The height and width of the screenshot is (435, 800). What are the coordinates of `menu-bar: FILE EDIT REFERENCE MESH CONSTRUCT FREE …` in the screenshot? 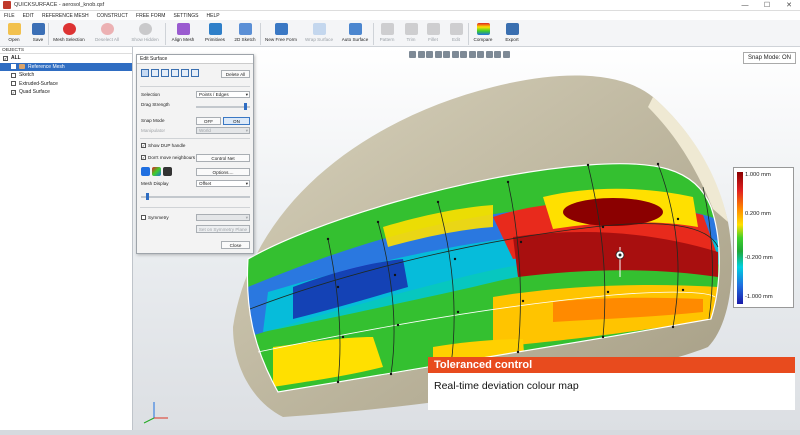 It's located at (400, 15).